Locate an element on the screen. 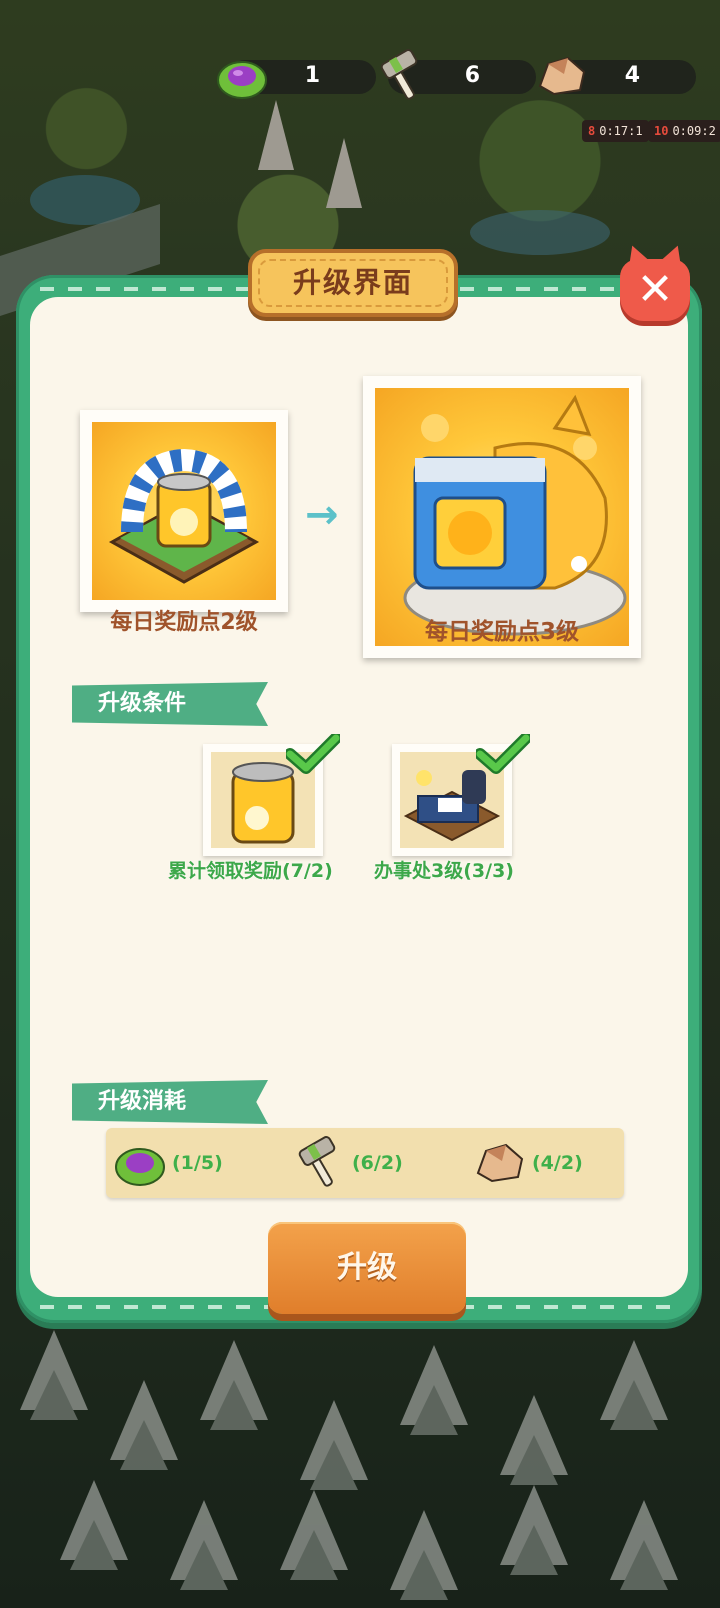 The image size is (720, 1608). current-level-caption: 每日奖励点2级 is located at coordinates (184, 622).